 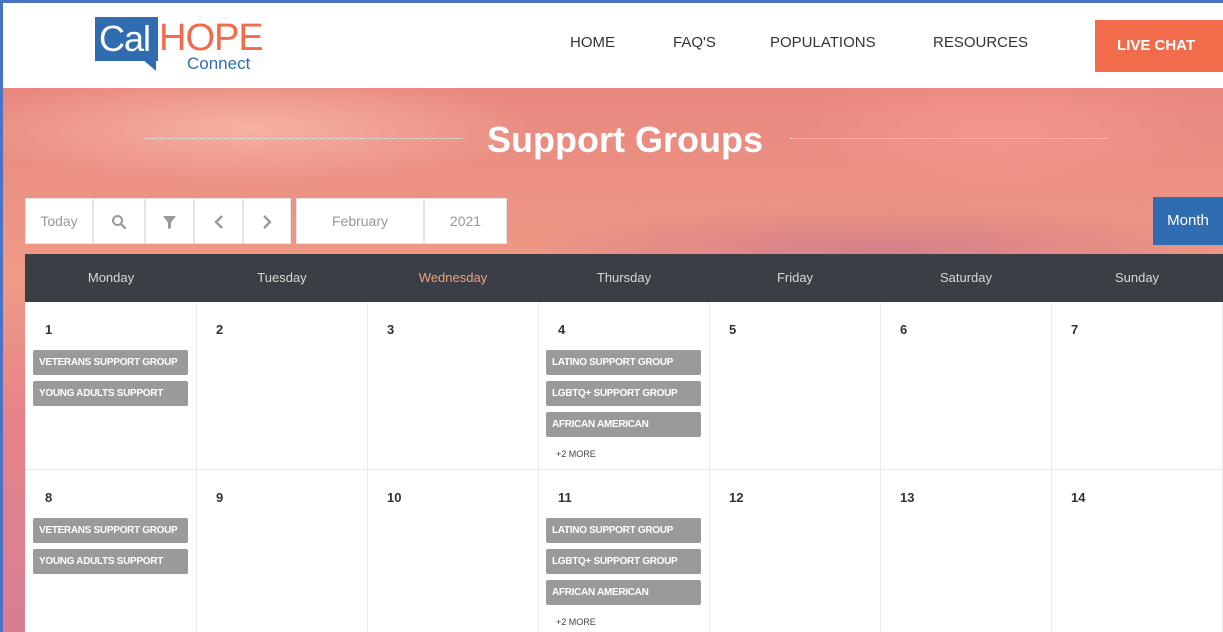 I want to click on dayname-tuesday: Tuesday, so click(x=282, y=277).